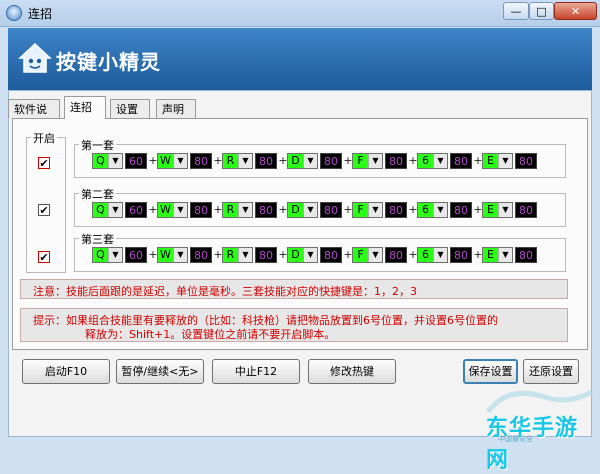 This screenshot has width=600, height=474. Describe the element at coordinates (225, 291) in the screenshot. I see `note-text: 注意：技能后面跟的是延迟，单位是毫秒。三套技能对应的快捷键是：1，2，3` at that location.